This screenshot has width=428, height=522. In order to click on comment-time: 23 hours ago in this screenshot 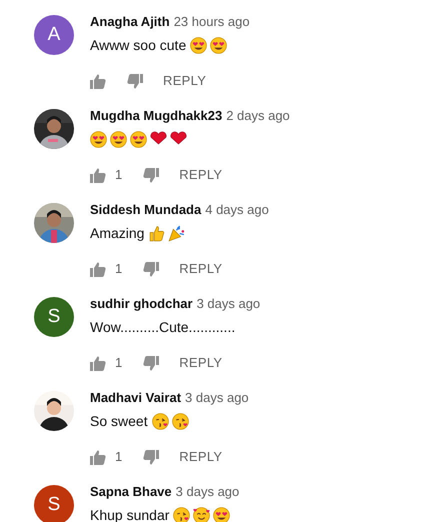, I will do `click(212, 22)`.